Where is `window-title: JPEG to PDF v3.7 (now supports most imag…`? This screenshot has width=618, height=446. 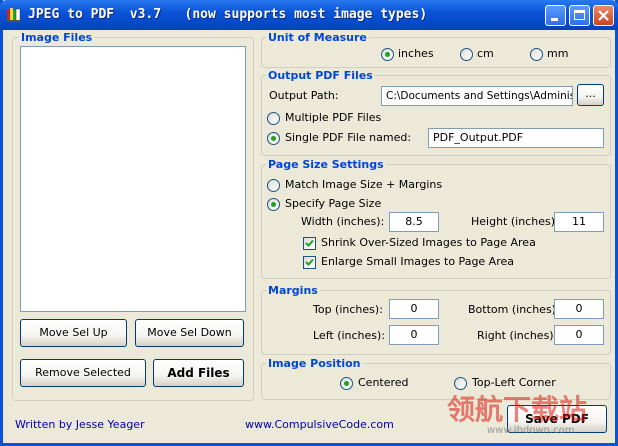
window-title: JPEG to PDF v3.7 (now supports most imag… is located at coordinates (228, 14).